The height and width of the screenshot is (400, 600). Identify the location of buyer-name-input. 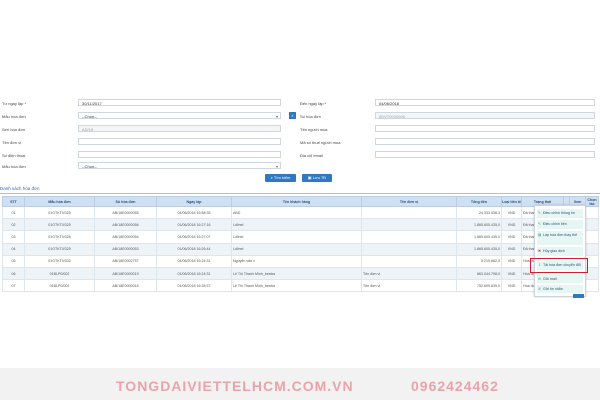
(485, 128).